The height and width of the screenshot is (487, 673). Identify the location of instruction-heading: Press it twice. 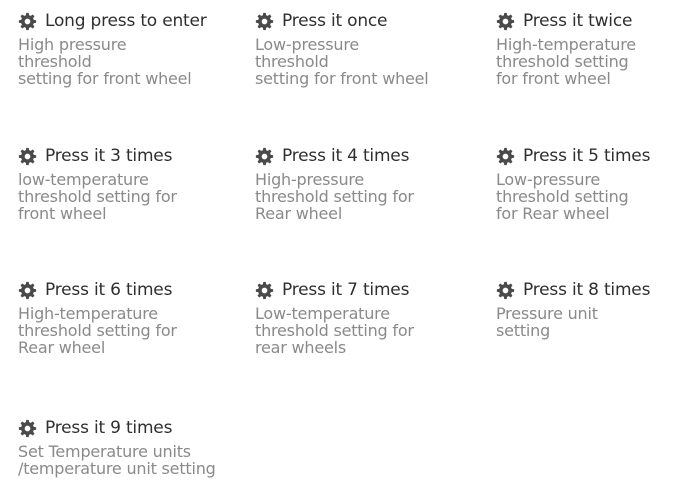
(584, 21).